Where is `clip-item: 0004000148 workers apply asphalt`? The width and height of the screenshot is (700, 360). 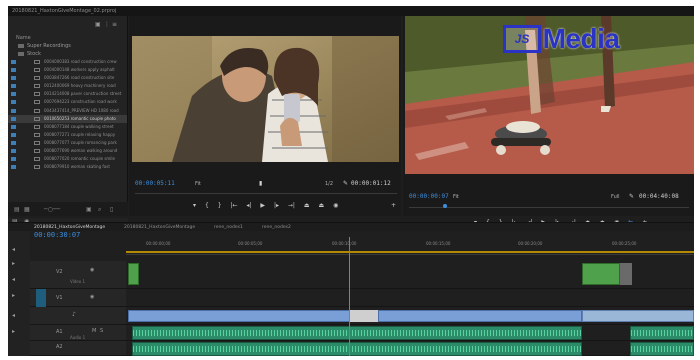
clip-item: 0004000148 workers apply asphalt is located at coordinates (67, 70).